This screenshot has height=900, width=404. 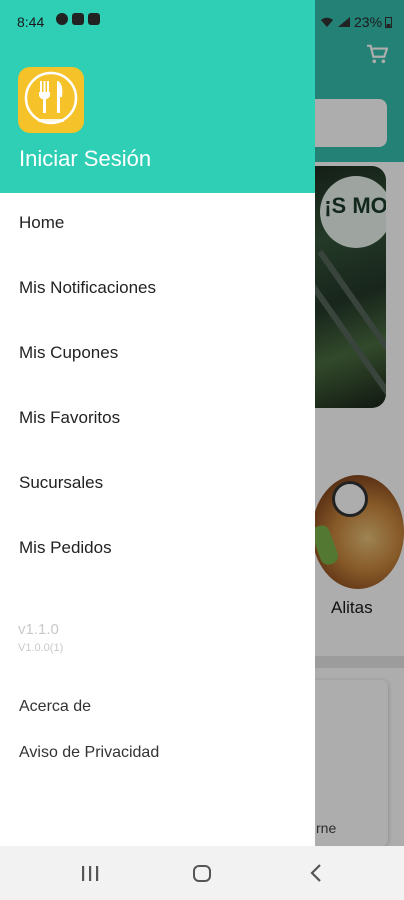 I want to click on back-icon, so click(x=315, y=873).